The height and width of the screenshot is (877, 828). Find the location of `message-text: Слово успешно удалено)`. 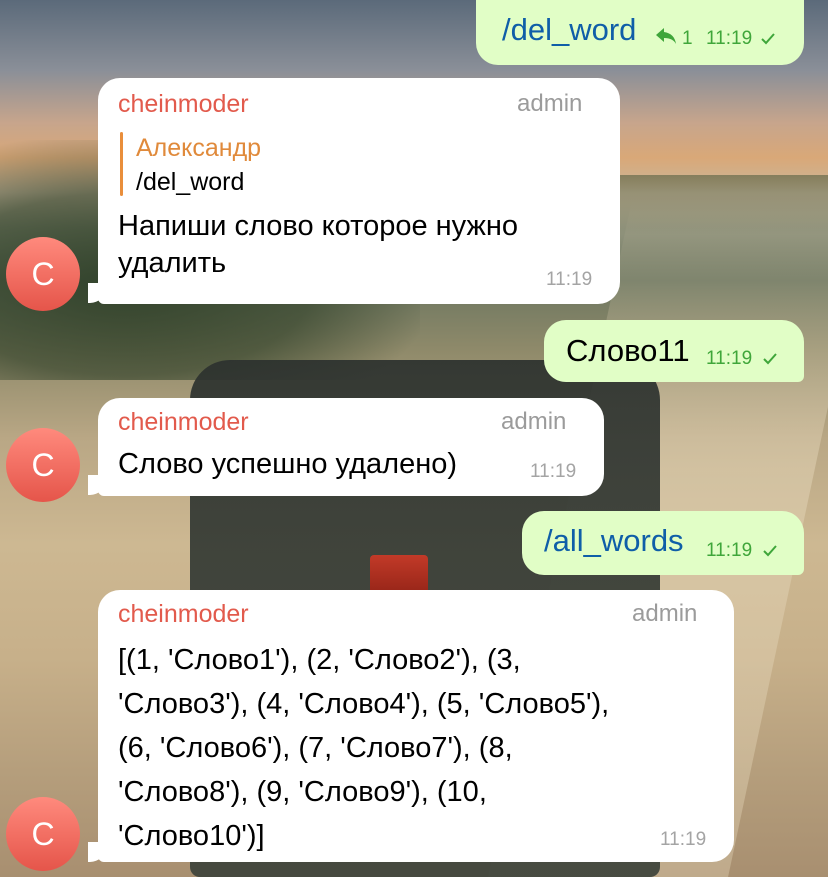

message-text: Слово успешно удалено) is located at coordinates (287, 464).